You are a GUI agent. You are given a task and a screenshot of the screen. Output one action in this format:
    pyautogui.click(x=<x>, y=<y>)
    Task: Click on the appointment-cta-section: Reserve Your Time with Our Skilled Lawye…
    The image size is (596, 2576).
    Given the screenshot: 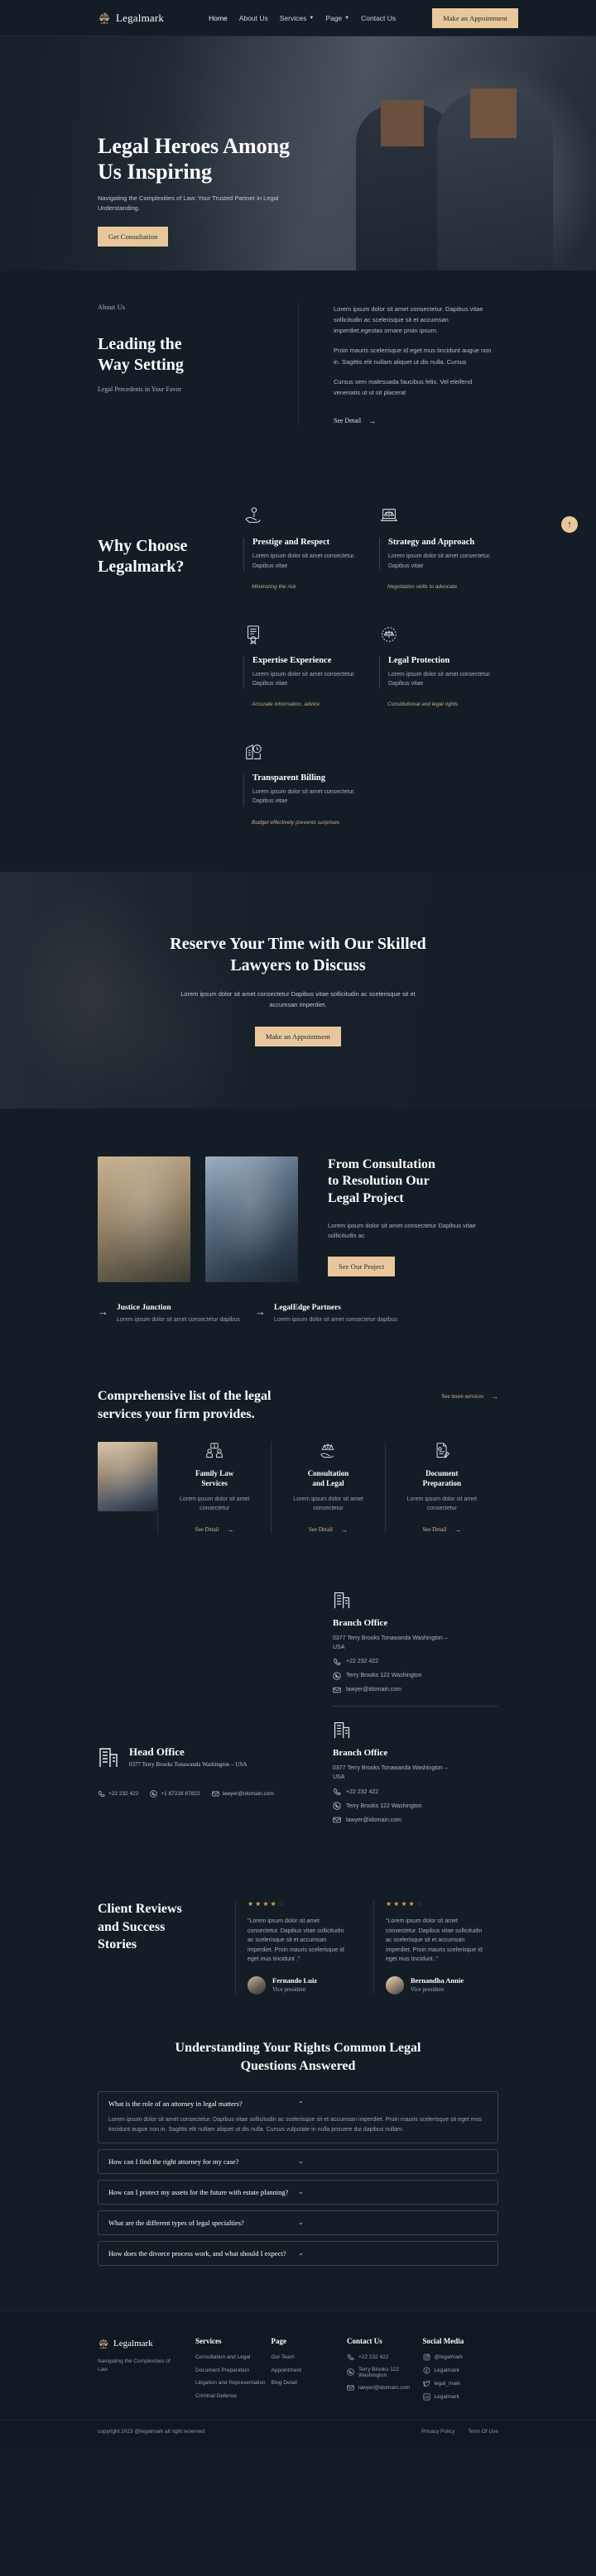 What is the action you would take?
    pyautogui.click(x=298, y=990)
    